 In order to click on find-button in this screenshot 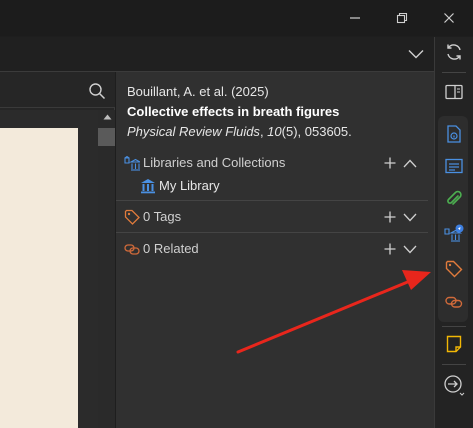, I will do `click(97, 91)`.